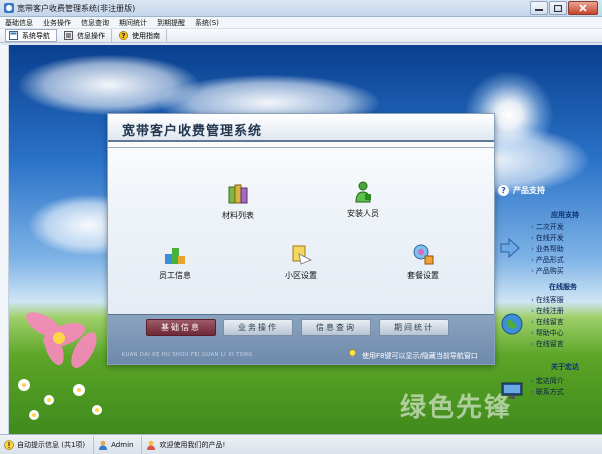  Describe the element at coordinates (238, 215) in the screenshot. I see `feature-label: 材料列表` at that location.